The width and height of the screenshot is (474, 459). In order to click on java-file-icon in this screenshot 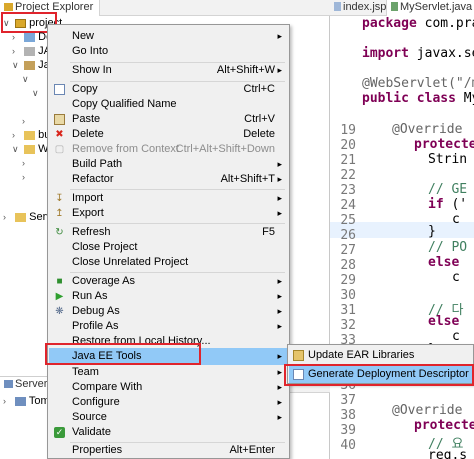, I will do `click(394, 6)`.